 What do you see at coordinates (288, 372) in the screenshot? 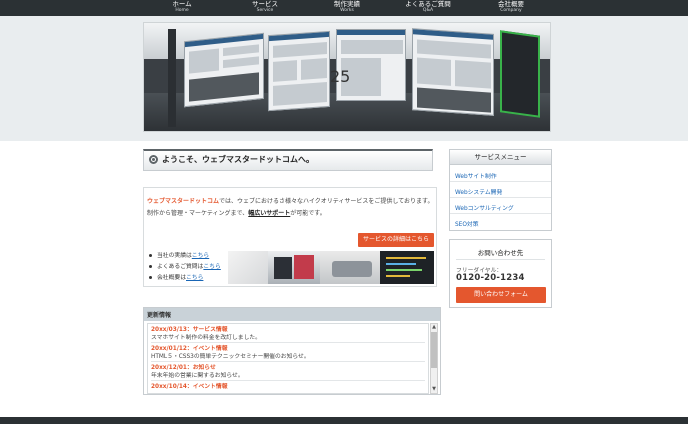
I see `news-item: 20xx/12/01：お知らせ 年末年始の営業に関するお知らせ。` at bounding box center [288, 372].